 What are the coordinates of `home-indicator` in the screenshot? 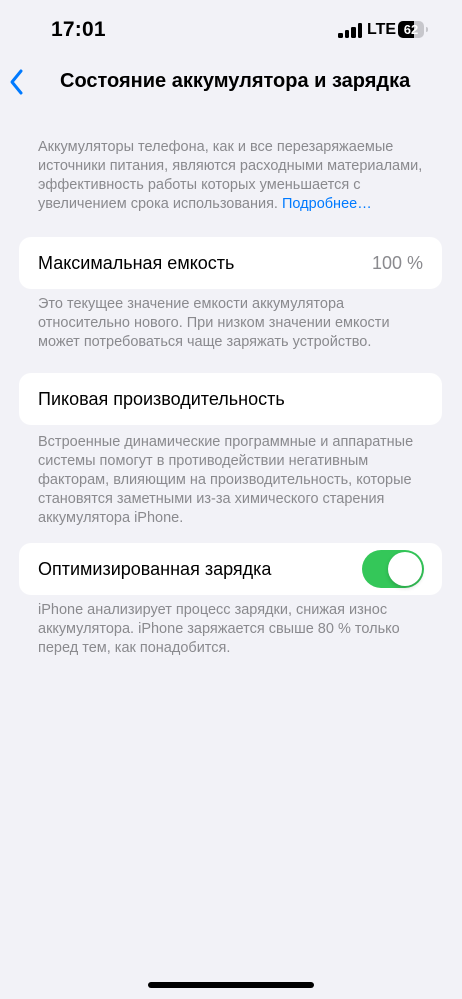 It's located at (231, 985).